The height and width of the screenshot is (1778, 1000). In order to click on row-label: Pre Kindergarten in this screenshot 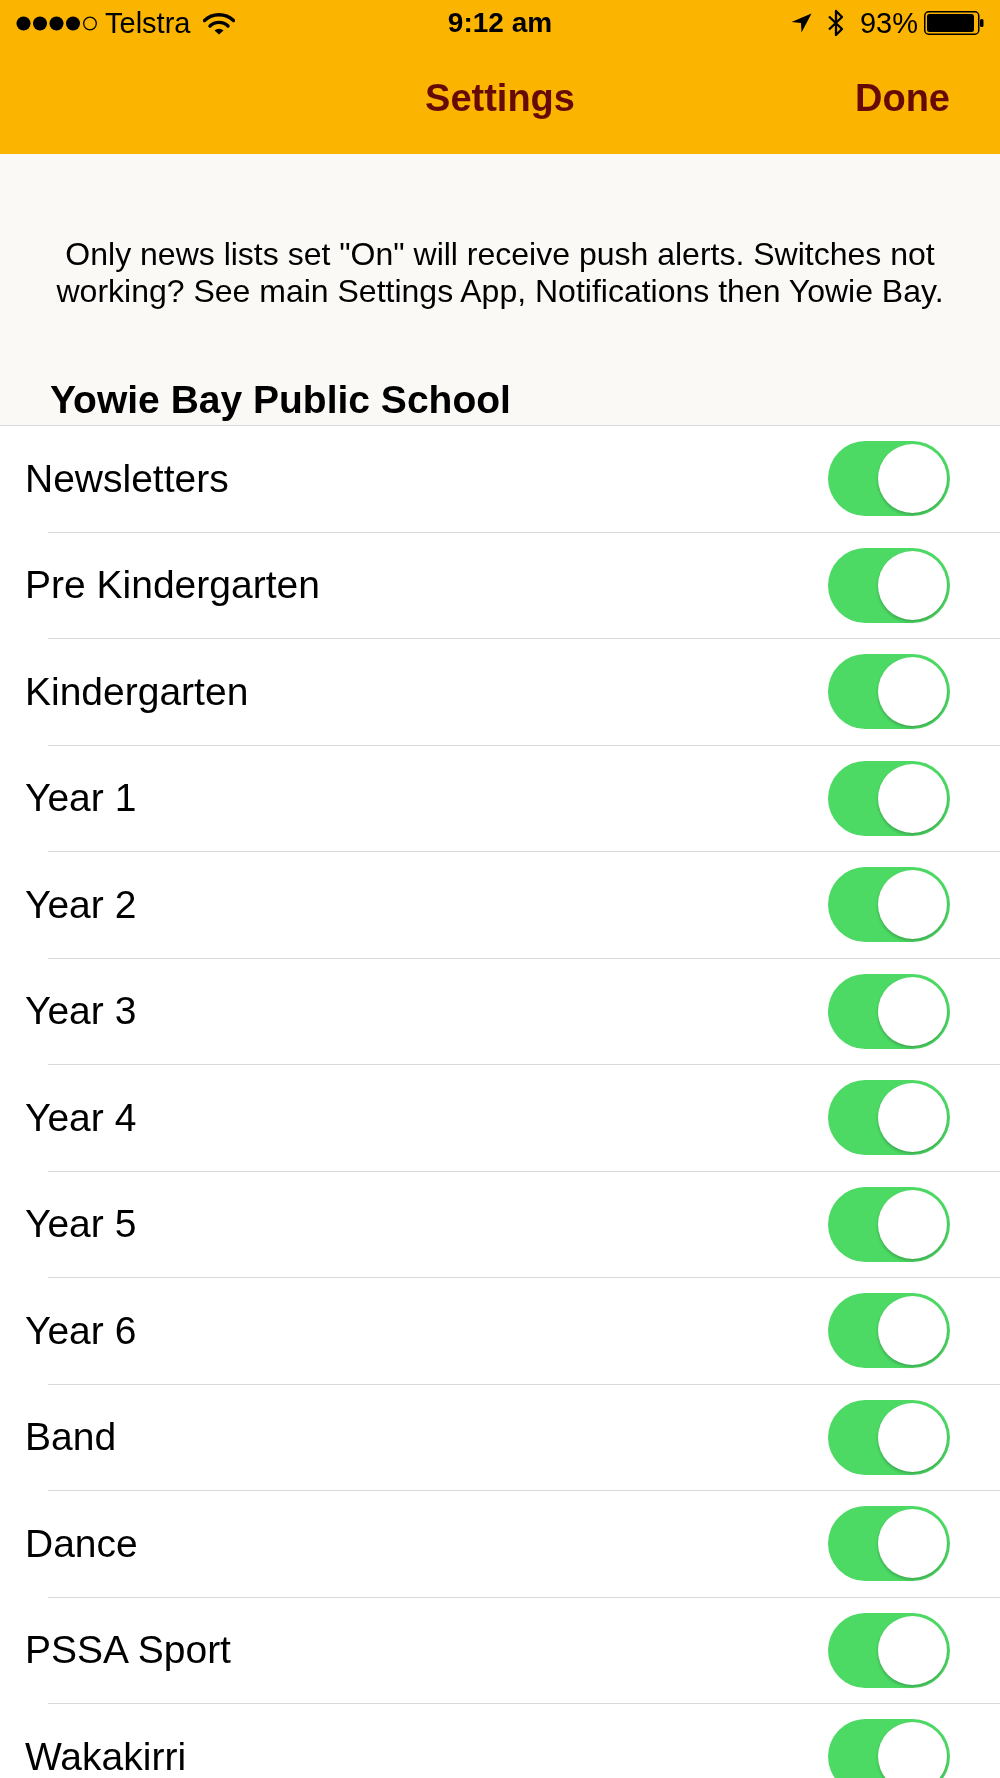, I will do `click(172, 585)`.